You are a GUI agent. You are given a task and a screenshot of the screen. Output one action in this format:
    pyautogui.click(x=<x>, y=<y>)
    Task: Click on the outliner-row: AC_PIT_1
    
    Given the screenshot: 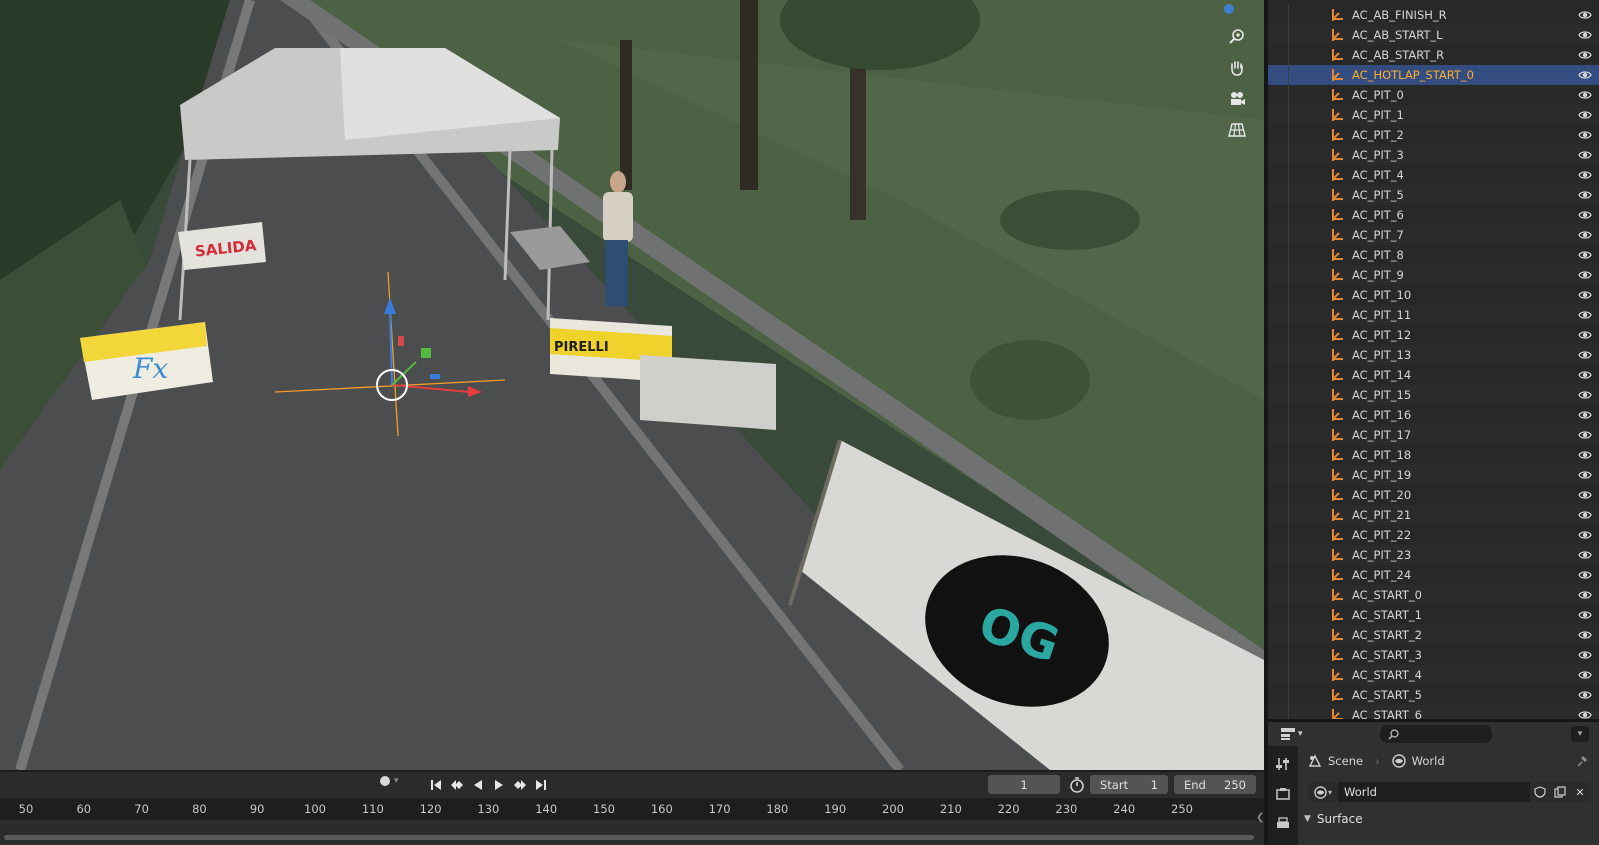 What is the action you would take?
    pyautogui.click(x=1433, y=115)
    